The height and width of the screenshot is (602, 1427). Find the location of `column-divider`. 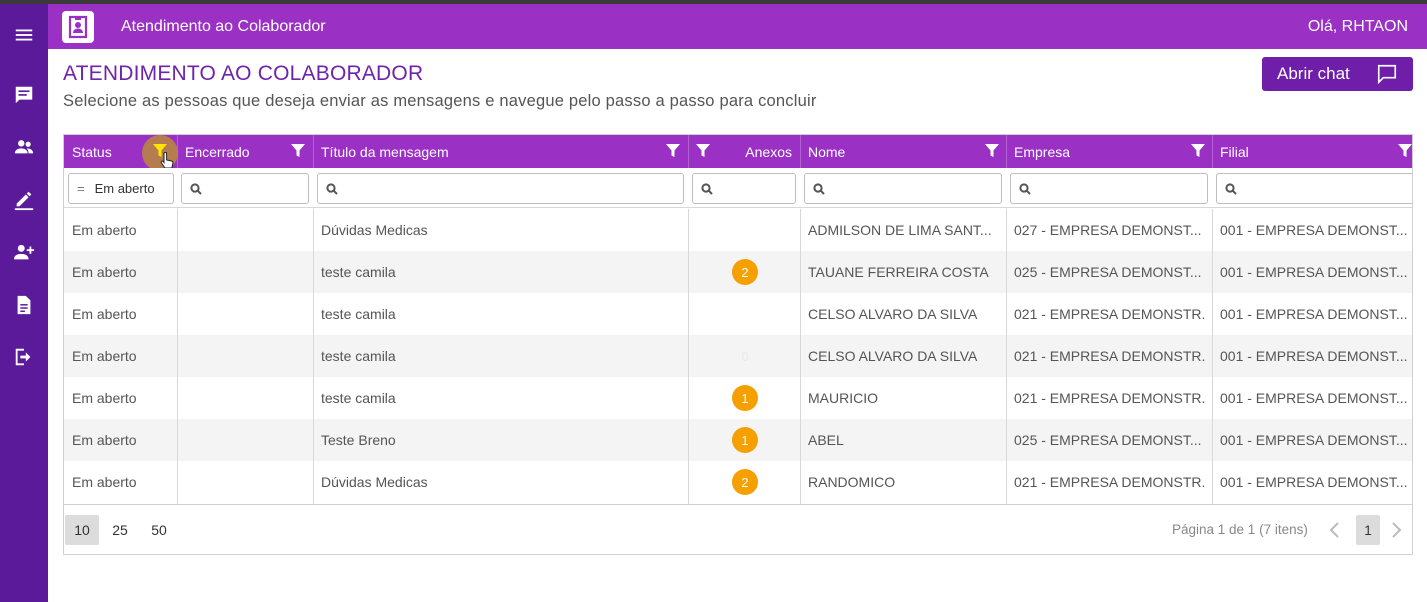

column-divider is located at coordinates (1006, 356).